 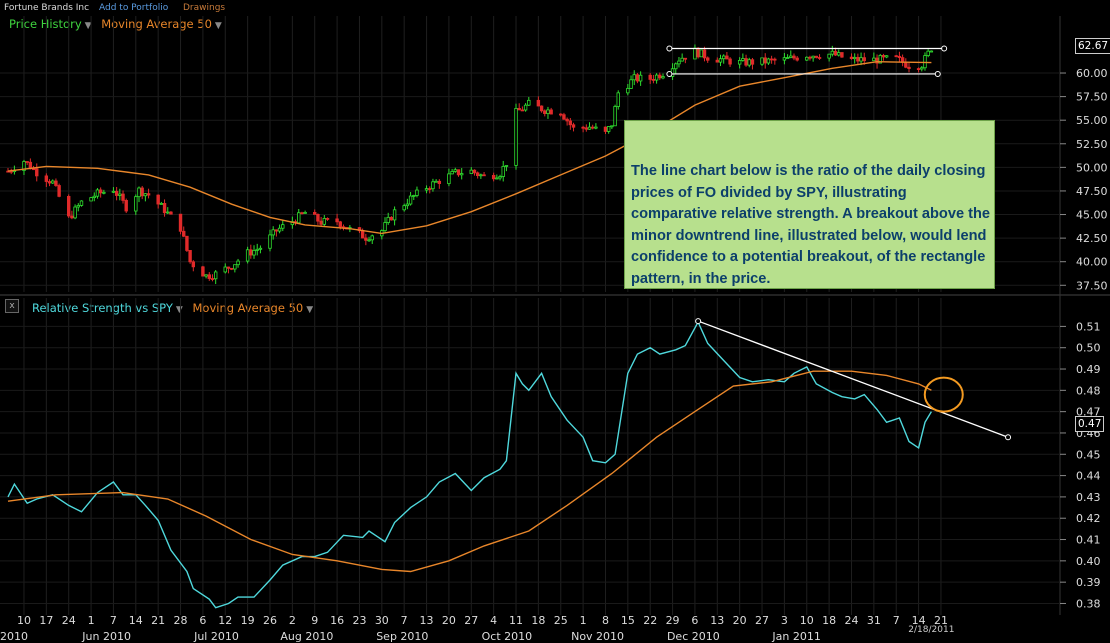 What do you see at coordinates (359, 620) in the screenshot?
I see `x-tick-label: 23` at bounding box center [359, 620].